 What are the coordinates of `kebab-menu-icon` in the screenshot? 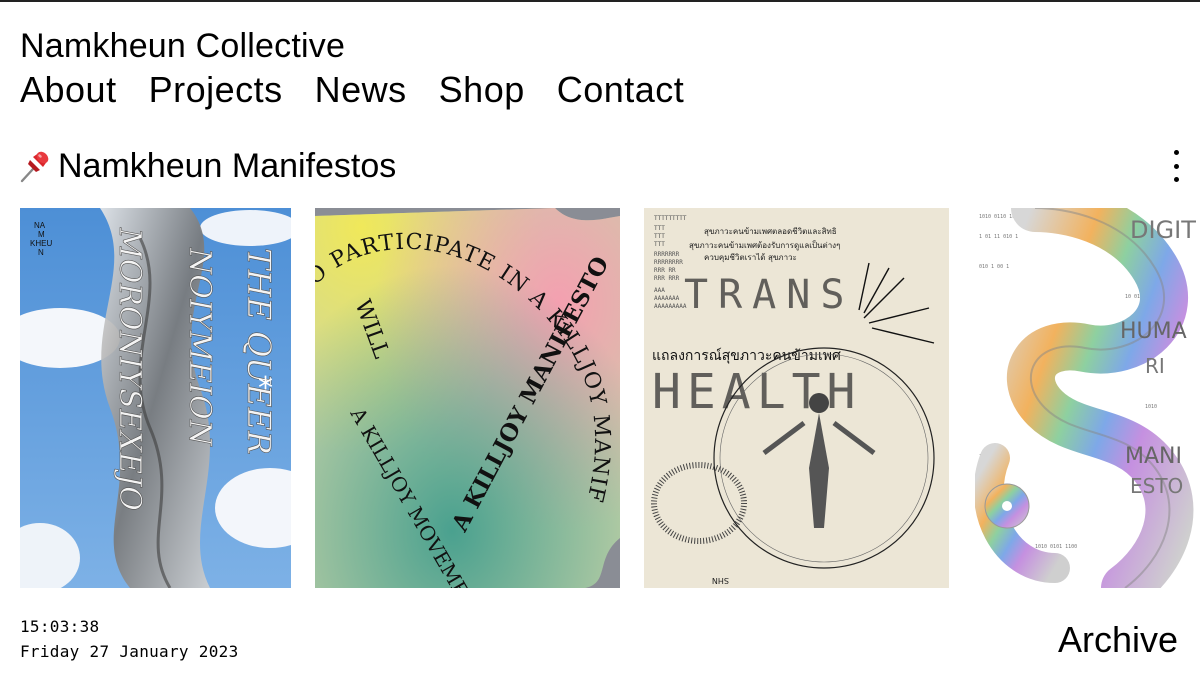 It's located at (1176, 166).